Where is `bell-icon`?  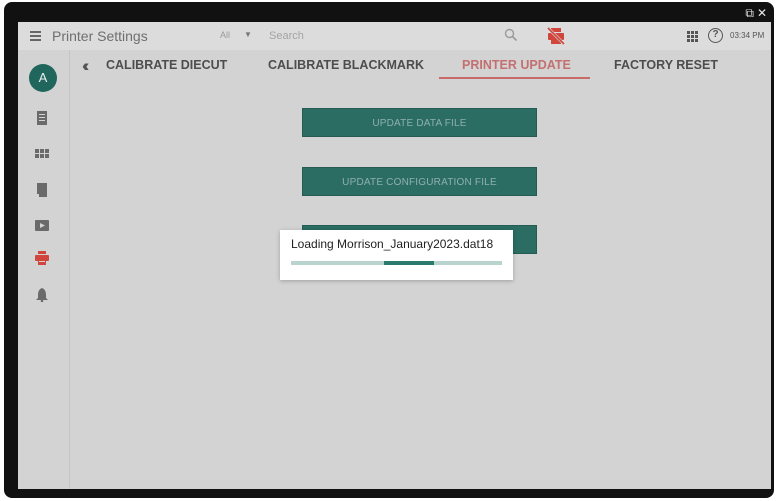
bell-icon is located at coordinates (42, 295).